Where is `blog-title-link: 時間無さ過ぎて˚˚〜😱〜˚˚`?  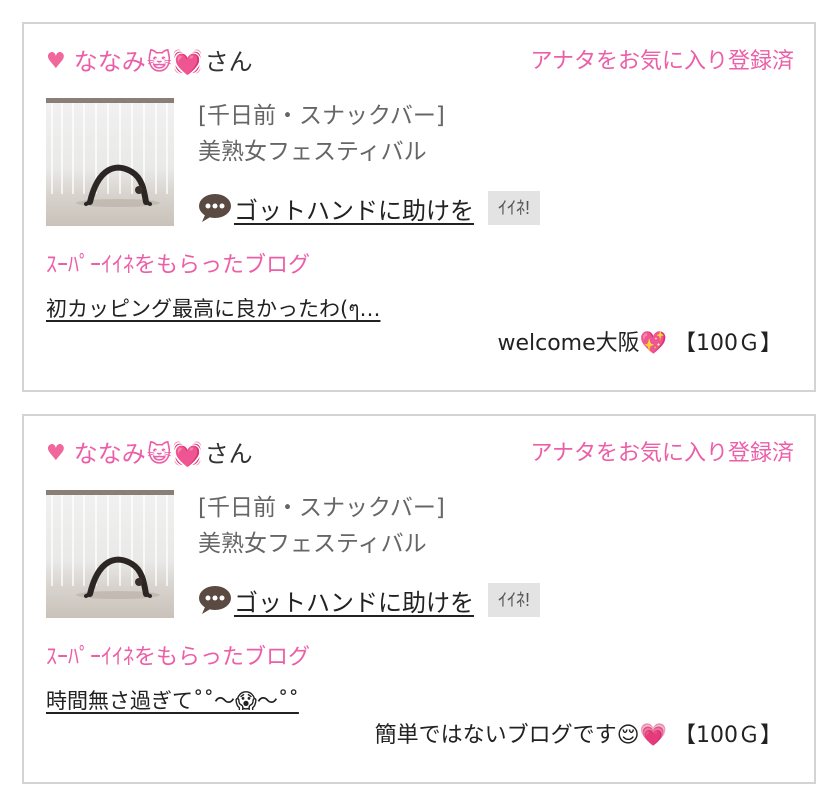 blog-title-link: 時間無さ過ぎて˚˚〜😱〜˚˚ is located at coordinates (172, 701).